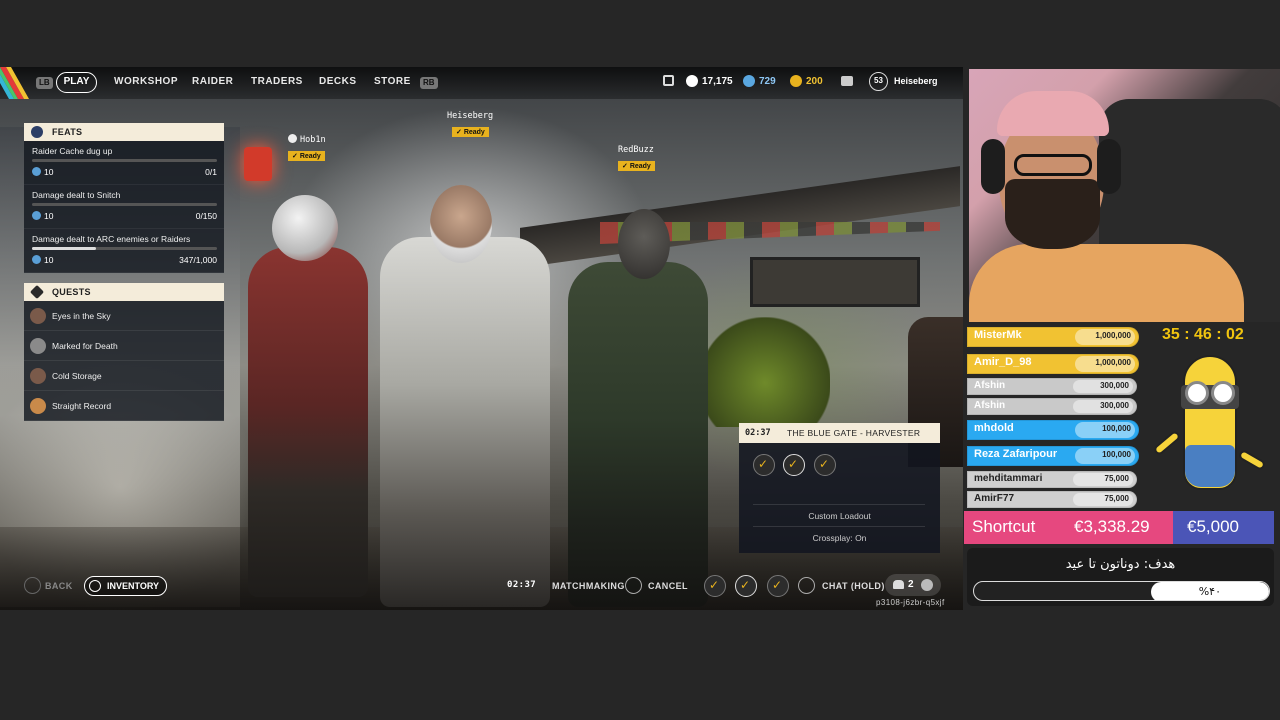  I want to click on tab-traders: TRADERS, so click(277, 81).